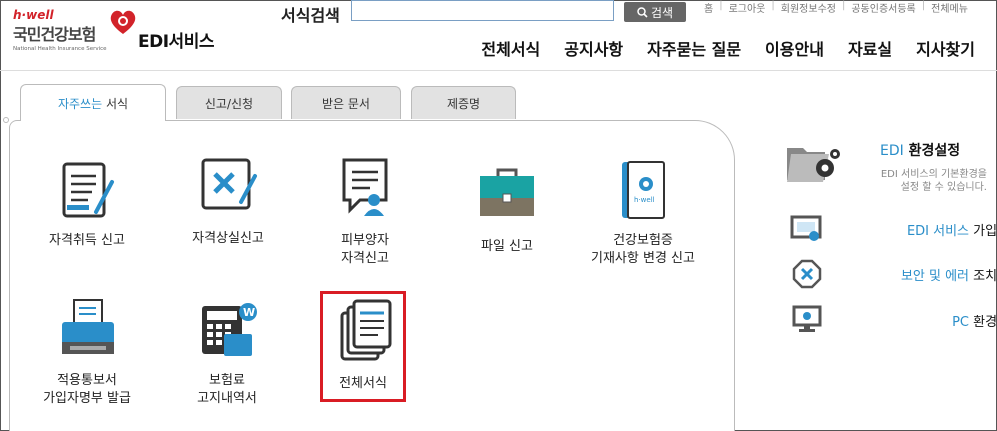  I want to click on tab-label: 신고/신청, so click(229, 103).